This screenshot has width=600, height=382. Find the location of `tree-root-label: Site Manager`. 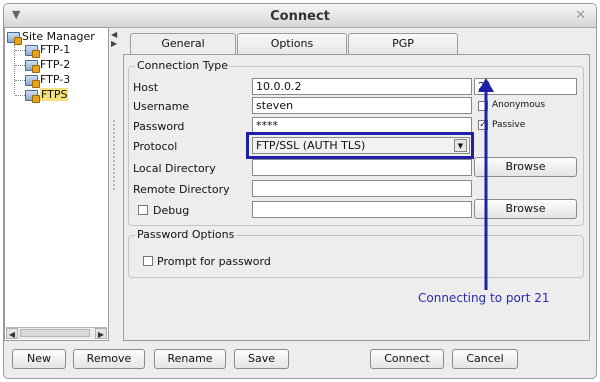

tree-root-label: Site Manager is located at coordinates (58, 36).